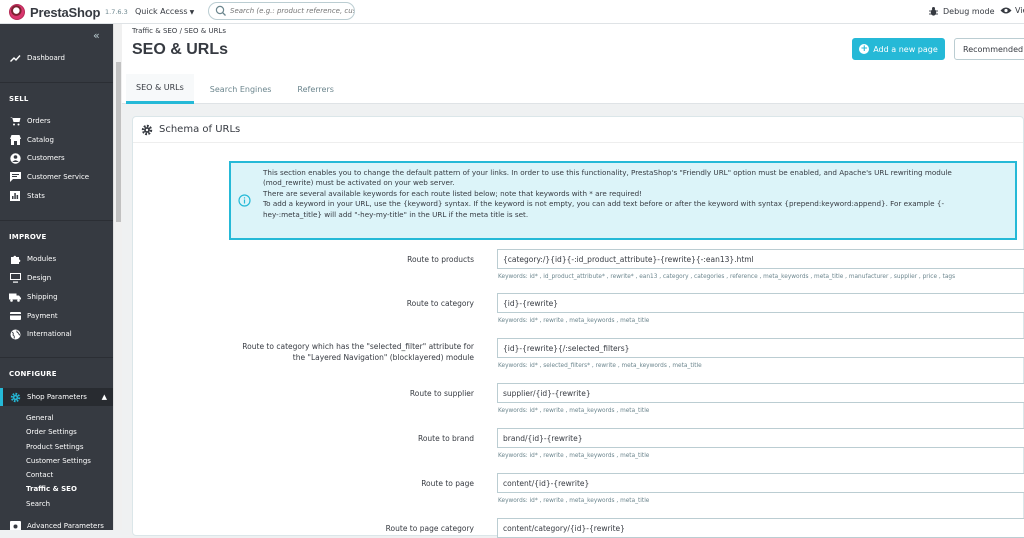 The width and height of the screenshot is (1024, 538). I want to click on quick-access-label: Quick Access, so click(161, 11).